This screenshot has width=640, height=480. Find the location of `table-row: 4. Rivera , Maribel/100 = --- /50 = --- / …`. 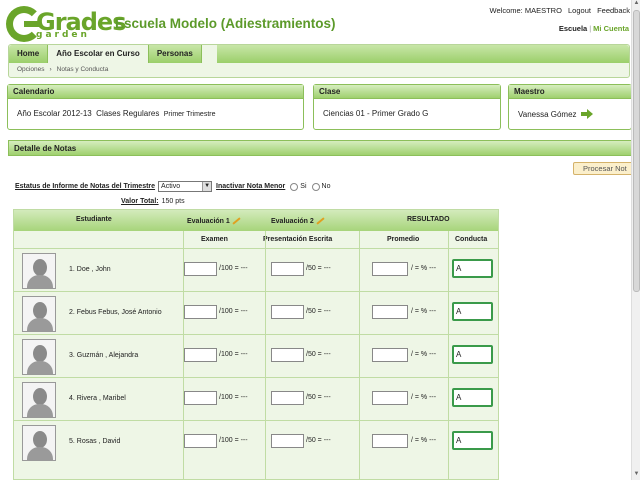

table-row: 4. Rivera , Maribel/100 = --- /50 = --- / … is located at coordinates (256, 398).